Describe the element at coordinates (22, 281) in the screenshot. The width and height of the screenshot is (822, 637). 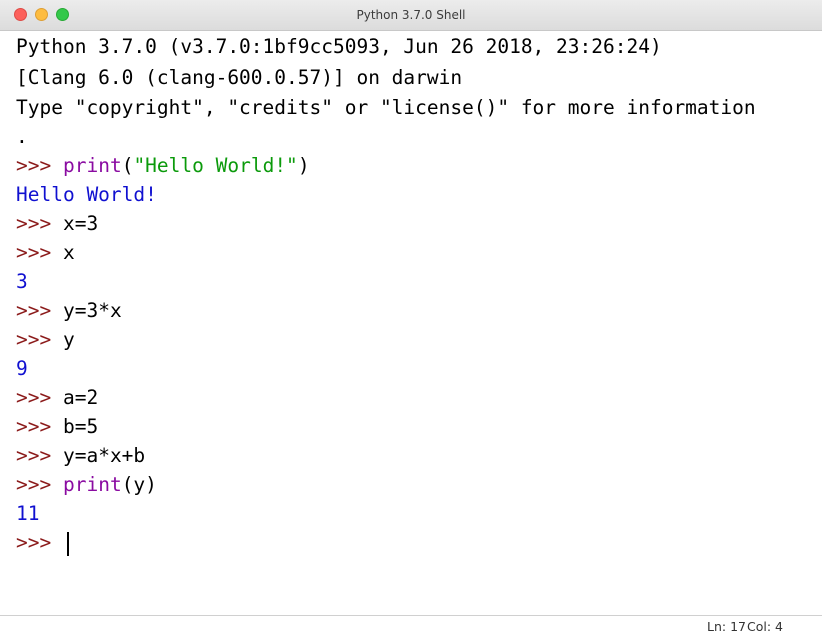
I see `output-line: 3` at that location.